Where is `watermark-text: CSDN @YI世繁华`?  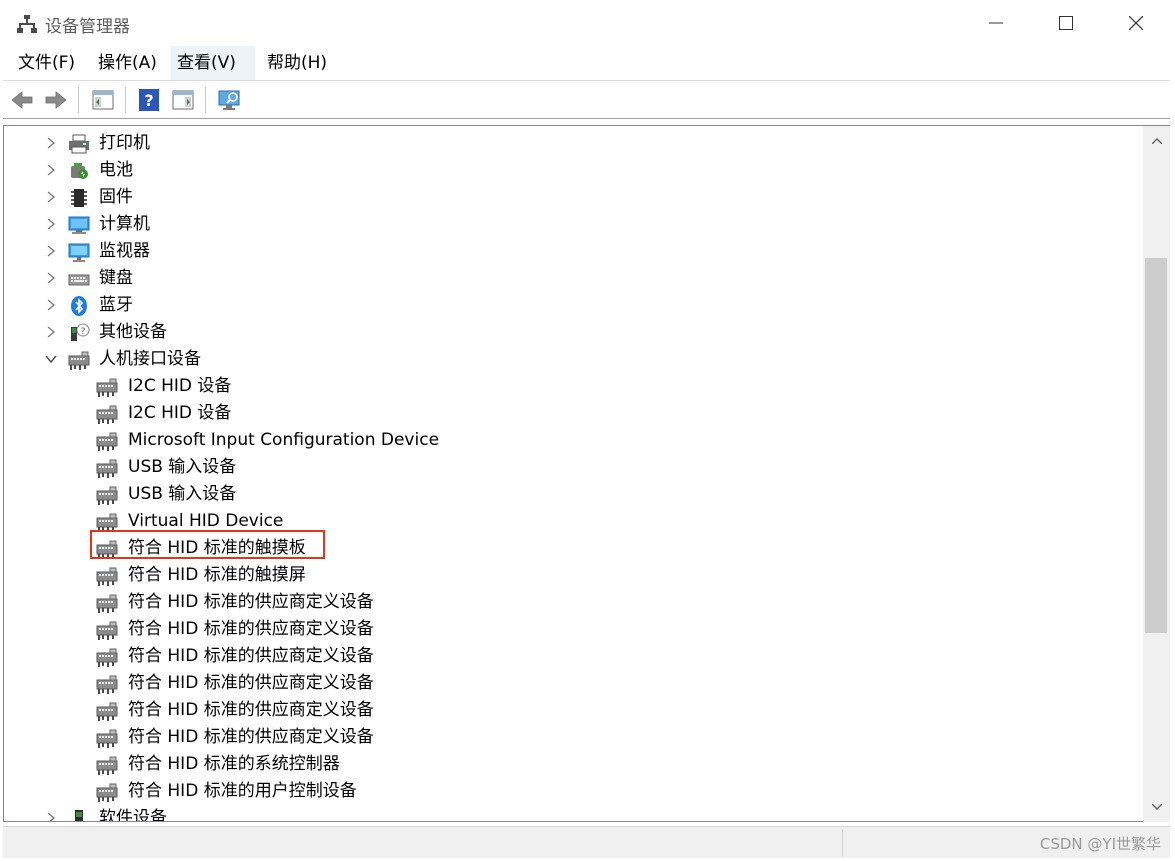
watermark-text: CSDN @YI世繁华 is located at coordinates (1100, 844).